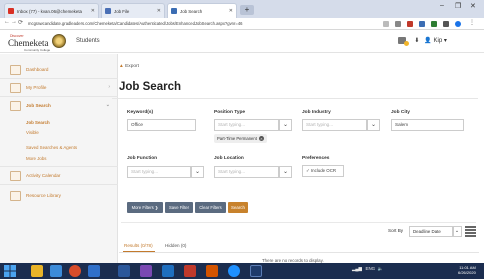  I want to click on checkmark-icon: ✓, so click(308, 170).